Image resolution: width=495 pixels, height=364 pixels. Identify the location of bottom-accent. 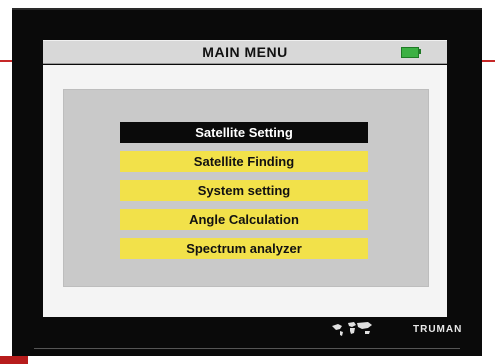
(14, 360).